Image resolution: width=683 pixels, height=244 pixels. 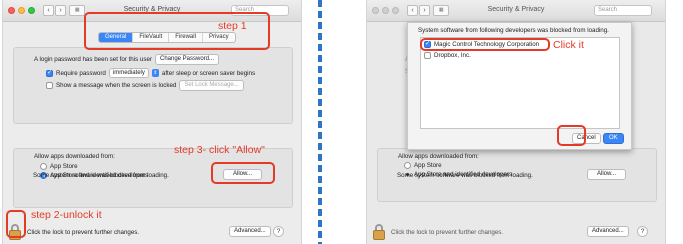 What do you see at coordinates (379, 232) in the screenshot?
I see `lock-icon` at bounding box center [379, 232].